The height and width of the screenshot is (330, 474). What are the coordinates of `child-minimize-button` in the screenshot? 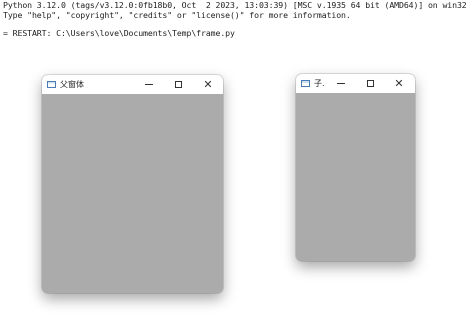 It's located at (341, 83).